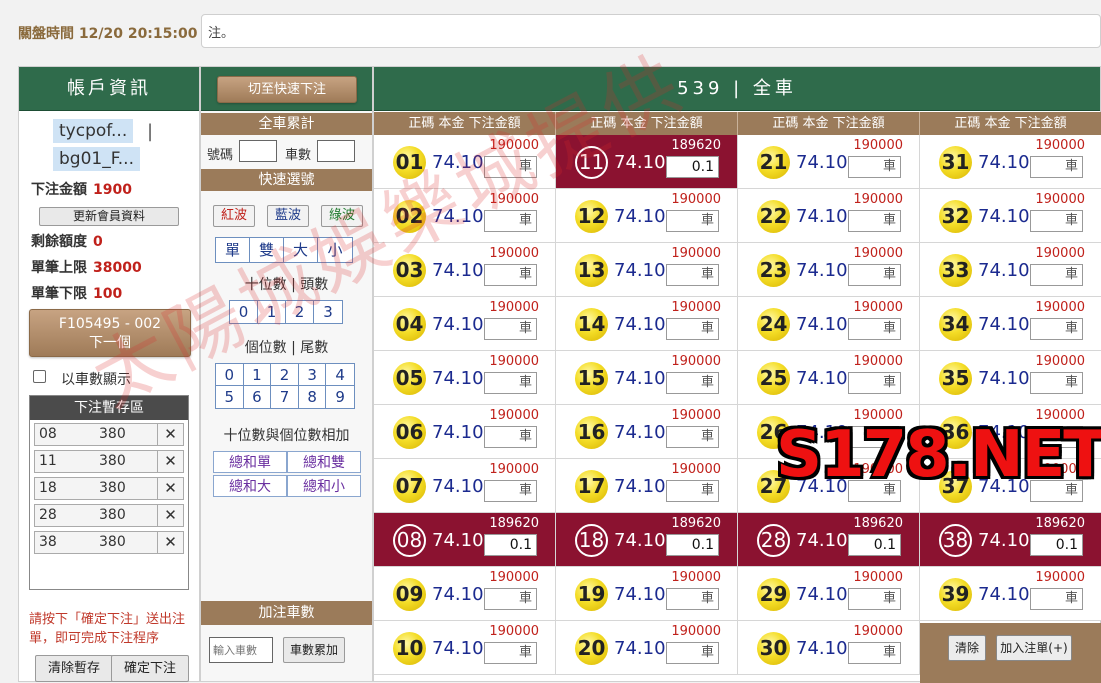 The image size is (1101, 683). Describe the element at coordinates (773, 324) in the screenshot. I see `number-ball: 24` at that location.